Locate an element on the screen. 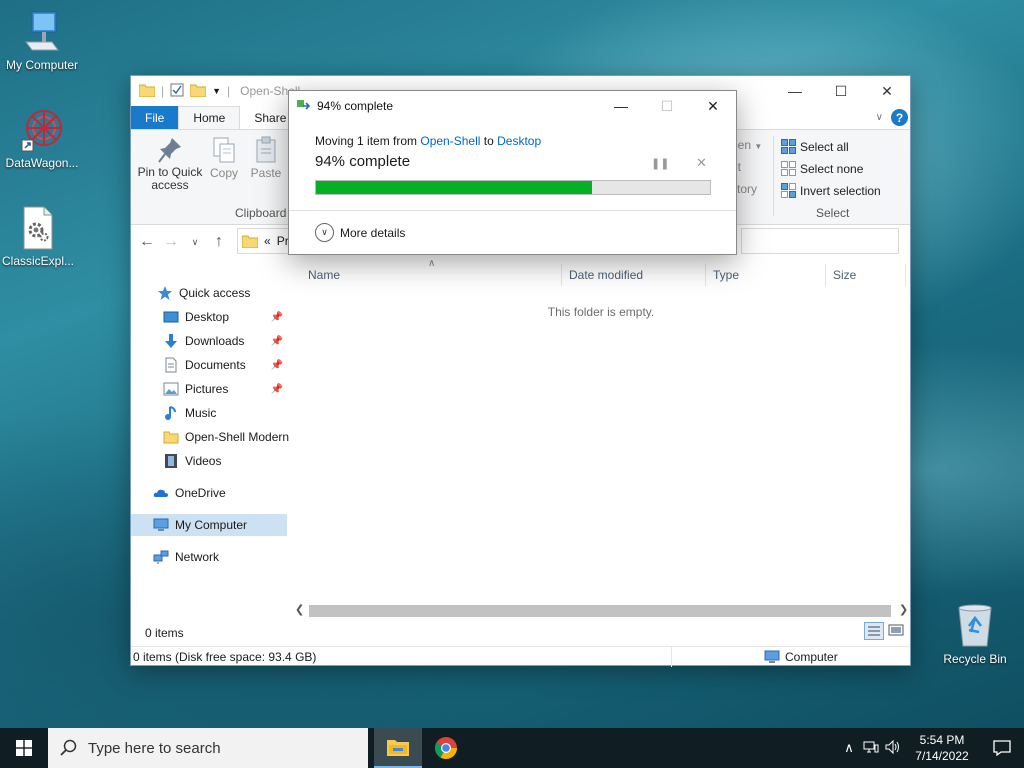 This screenshot has width=1024, height=768. nav-label: Pictures is located at coordinates (207, 389).